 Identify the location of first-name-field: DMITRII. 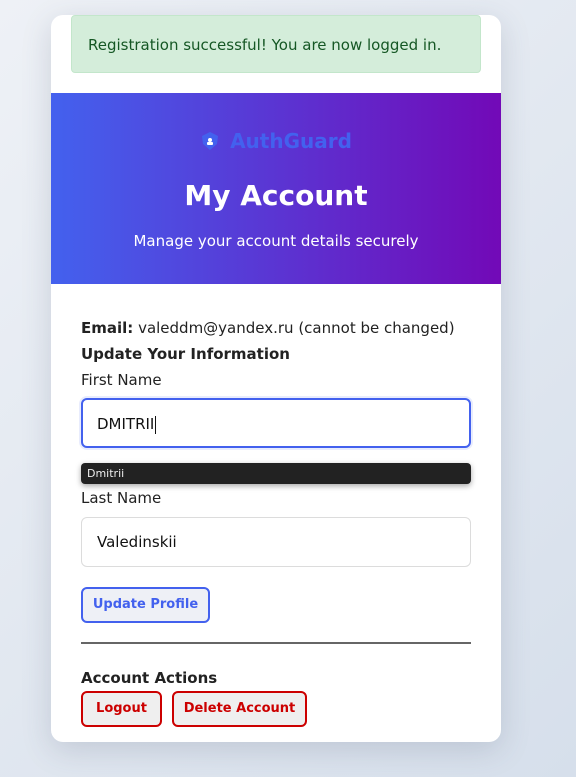
(276, 423).